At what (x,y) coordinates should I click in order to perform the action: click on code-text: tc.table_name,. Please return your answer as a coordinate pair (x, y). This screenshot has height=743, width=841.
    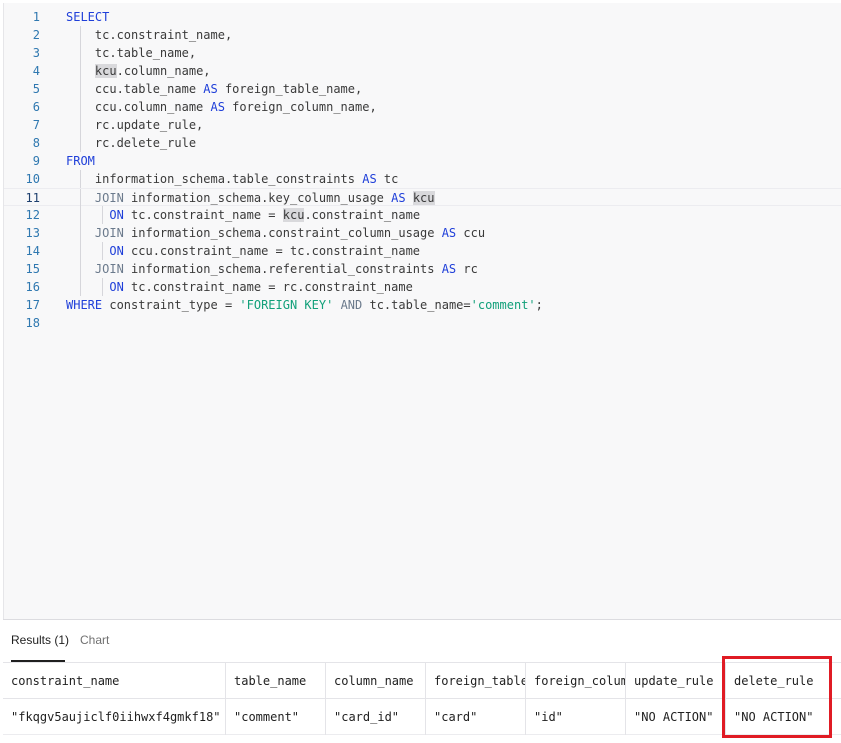
    Looking at the image, I should click on (131, 53).